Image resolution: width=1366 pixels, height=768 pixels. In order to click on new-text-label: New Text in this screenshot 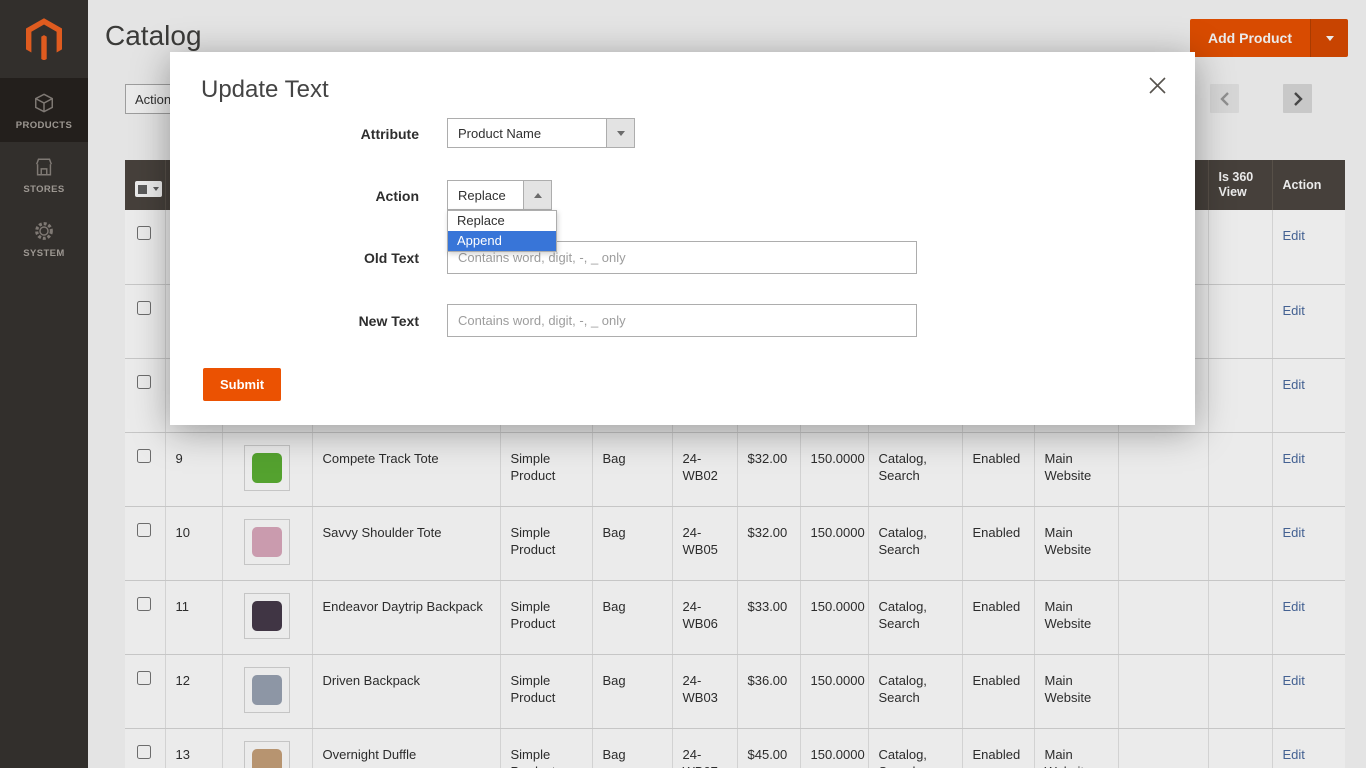, I will do `click(388, 321)`.